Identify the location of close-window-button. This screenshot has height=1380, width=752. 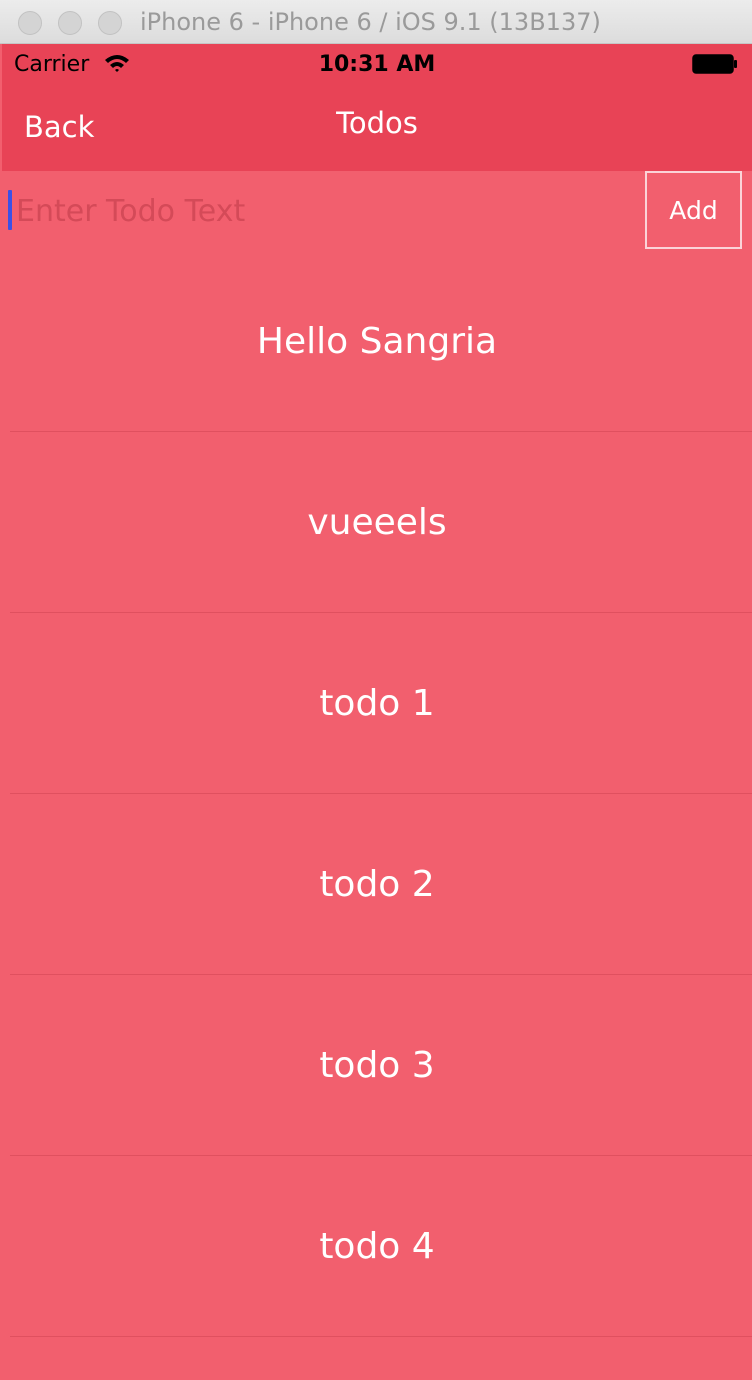
(30, 23).